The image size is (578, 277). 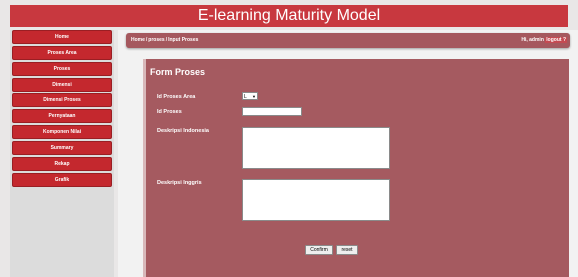 What do you see at coordinates (316, 148) in the screenshot?
I see `deskripsi-indonesia-textarea` at bounding box center [316, 148].